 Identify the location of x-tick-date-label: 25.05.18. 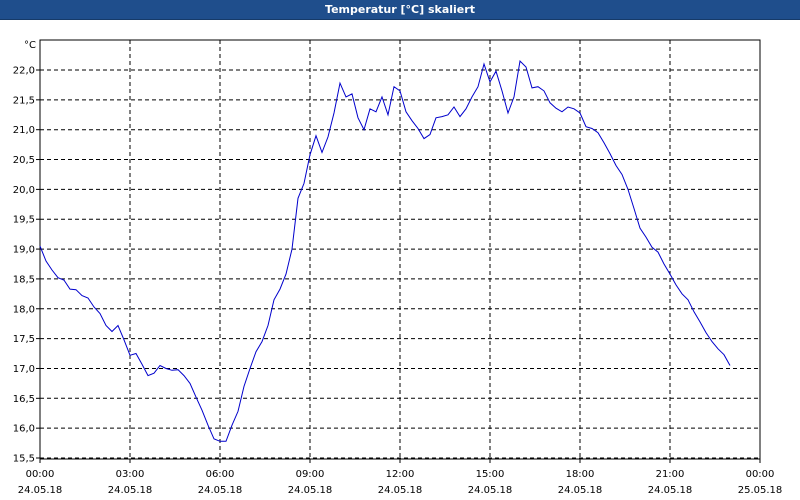
(760, 490).